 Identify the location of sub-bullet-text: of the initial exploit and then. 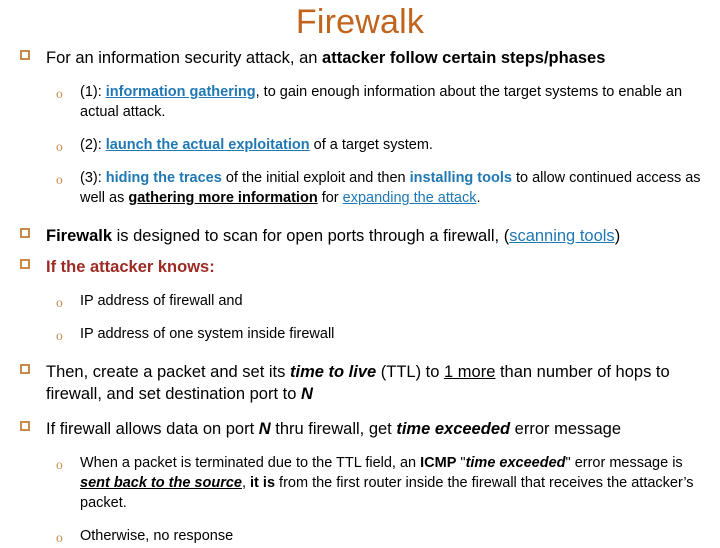
(315, 178).